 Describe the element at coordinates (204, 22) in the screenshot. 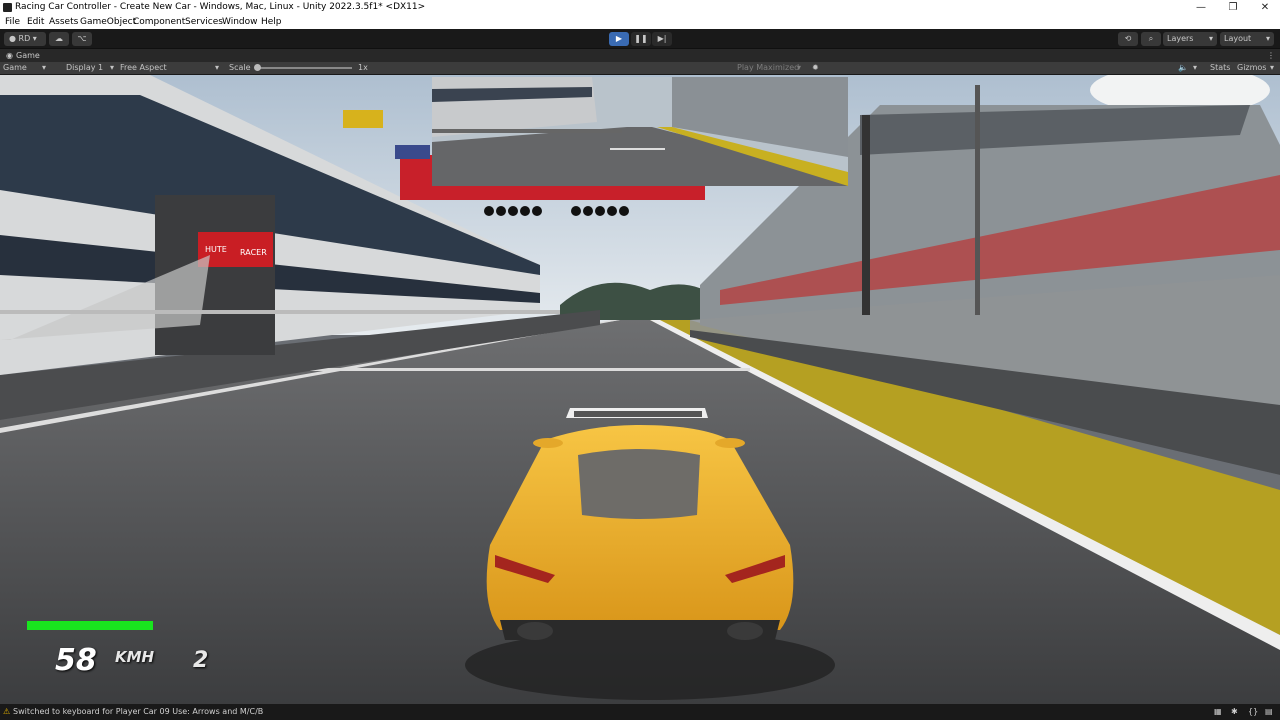

I see `menu-services: Services` at that location.